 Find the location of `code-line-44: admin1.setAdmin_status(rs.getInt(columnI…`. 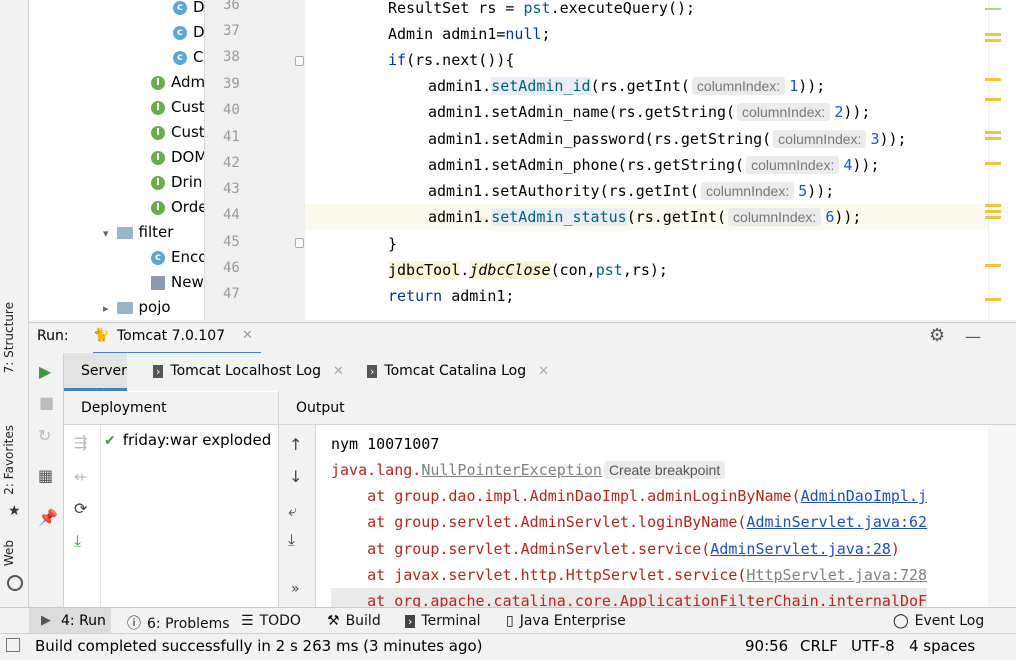

code-line-44: admin1.setAdmin_status(rs.getInt(columnI… is located at coordinates (645, 217).